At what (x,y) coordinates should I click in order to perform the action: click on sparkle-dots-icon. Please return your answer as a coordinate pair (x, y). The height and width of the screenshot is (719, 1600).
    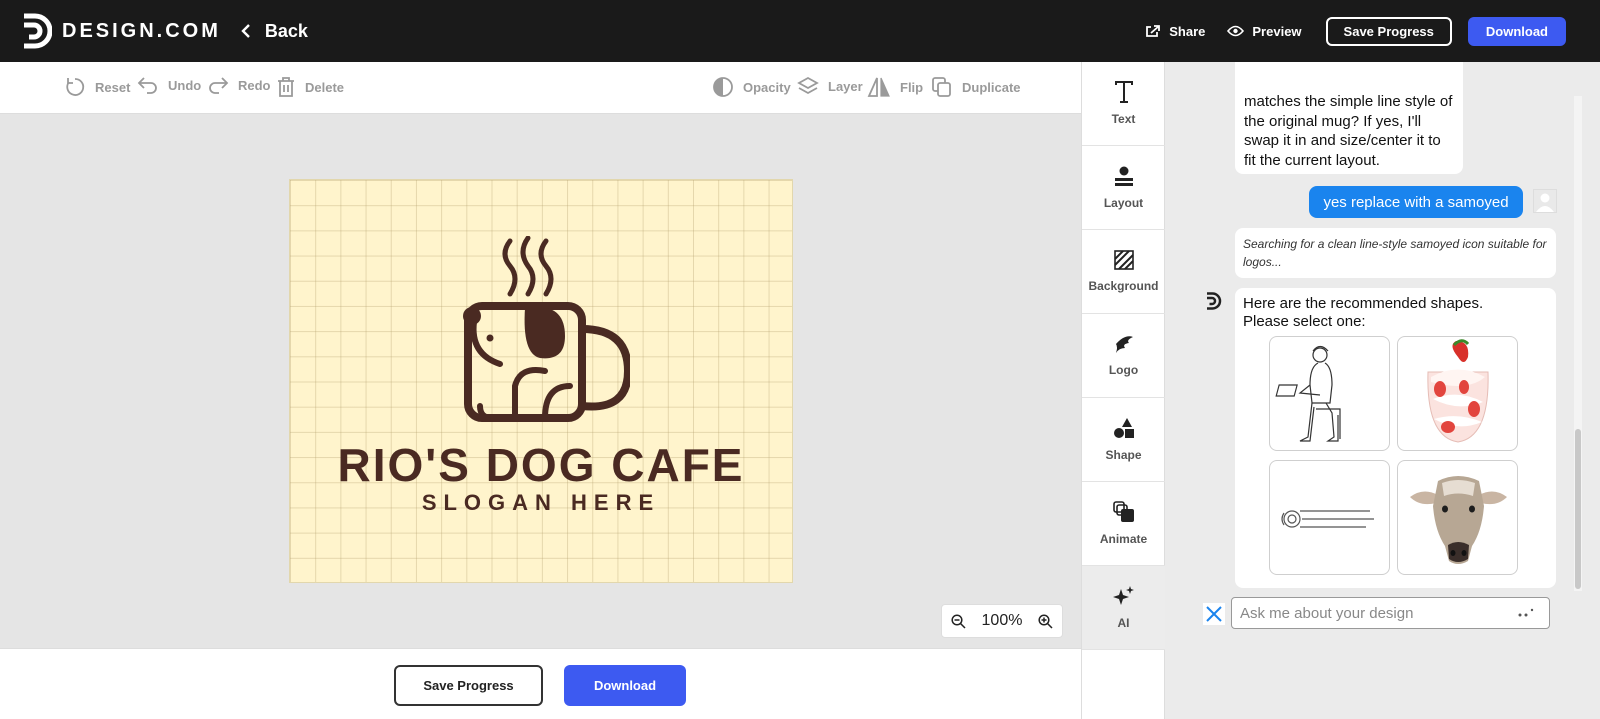
    Looking at the image, I should click on (1526, 613).